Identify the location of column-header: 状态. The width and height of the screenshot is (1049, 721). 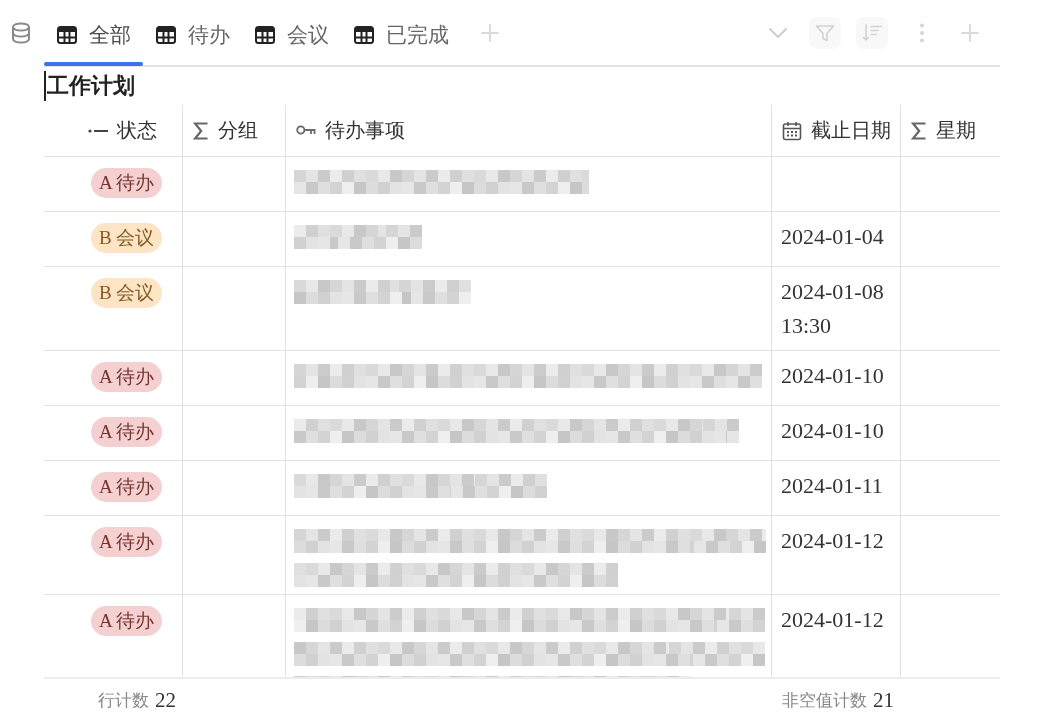
(113, 130).